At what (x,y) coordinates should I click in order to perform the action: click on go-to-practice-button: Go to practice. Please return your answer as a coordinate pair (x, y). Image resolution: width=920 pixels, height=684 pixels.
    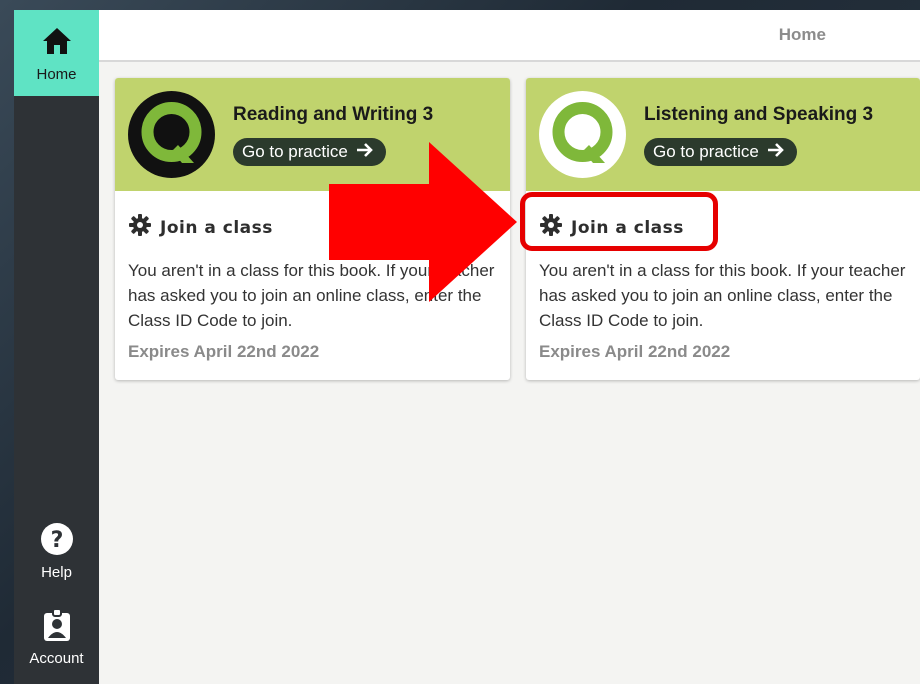
    Looking at the image, I should click on (720, 152).